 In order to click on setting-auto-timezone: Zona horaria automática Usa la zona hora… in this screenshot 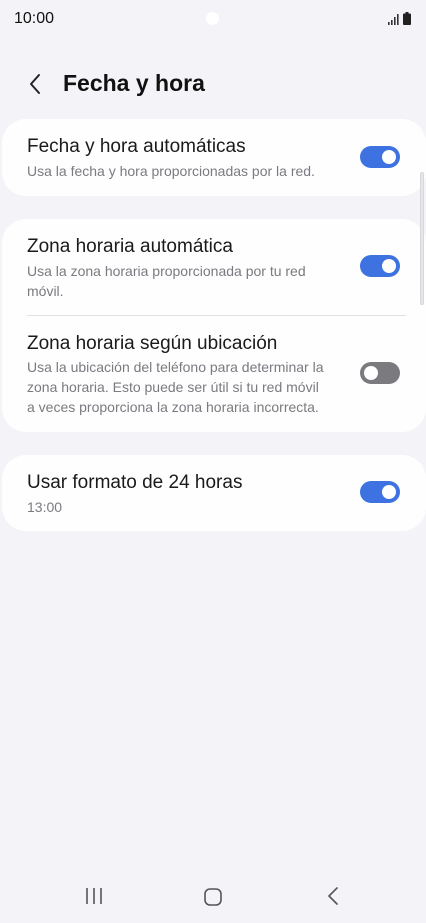, I will do `click(214, 267)`.